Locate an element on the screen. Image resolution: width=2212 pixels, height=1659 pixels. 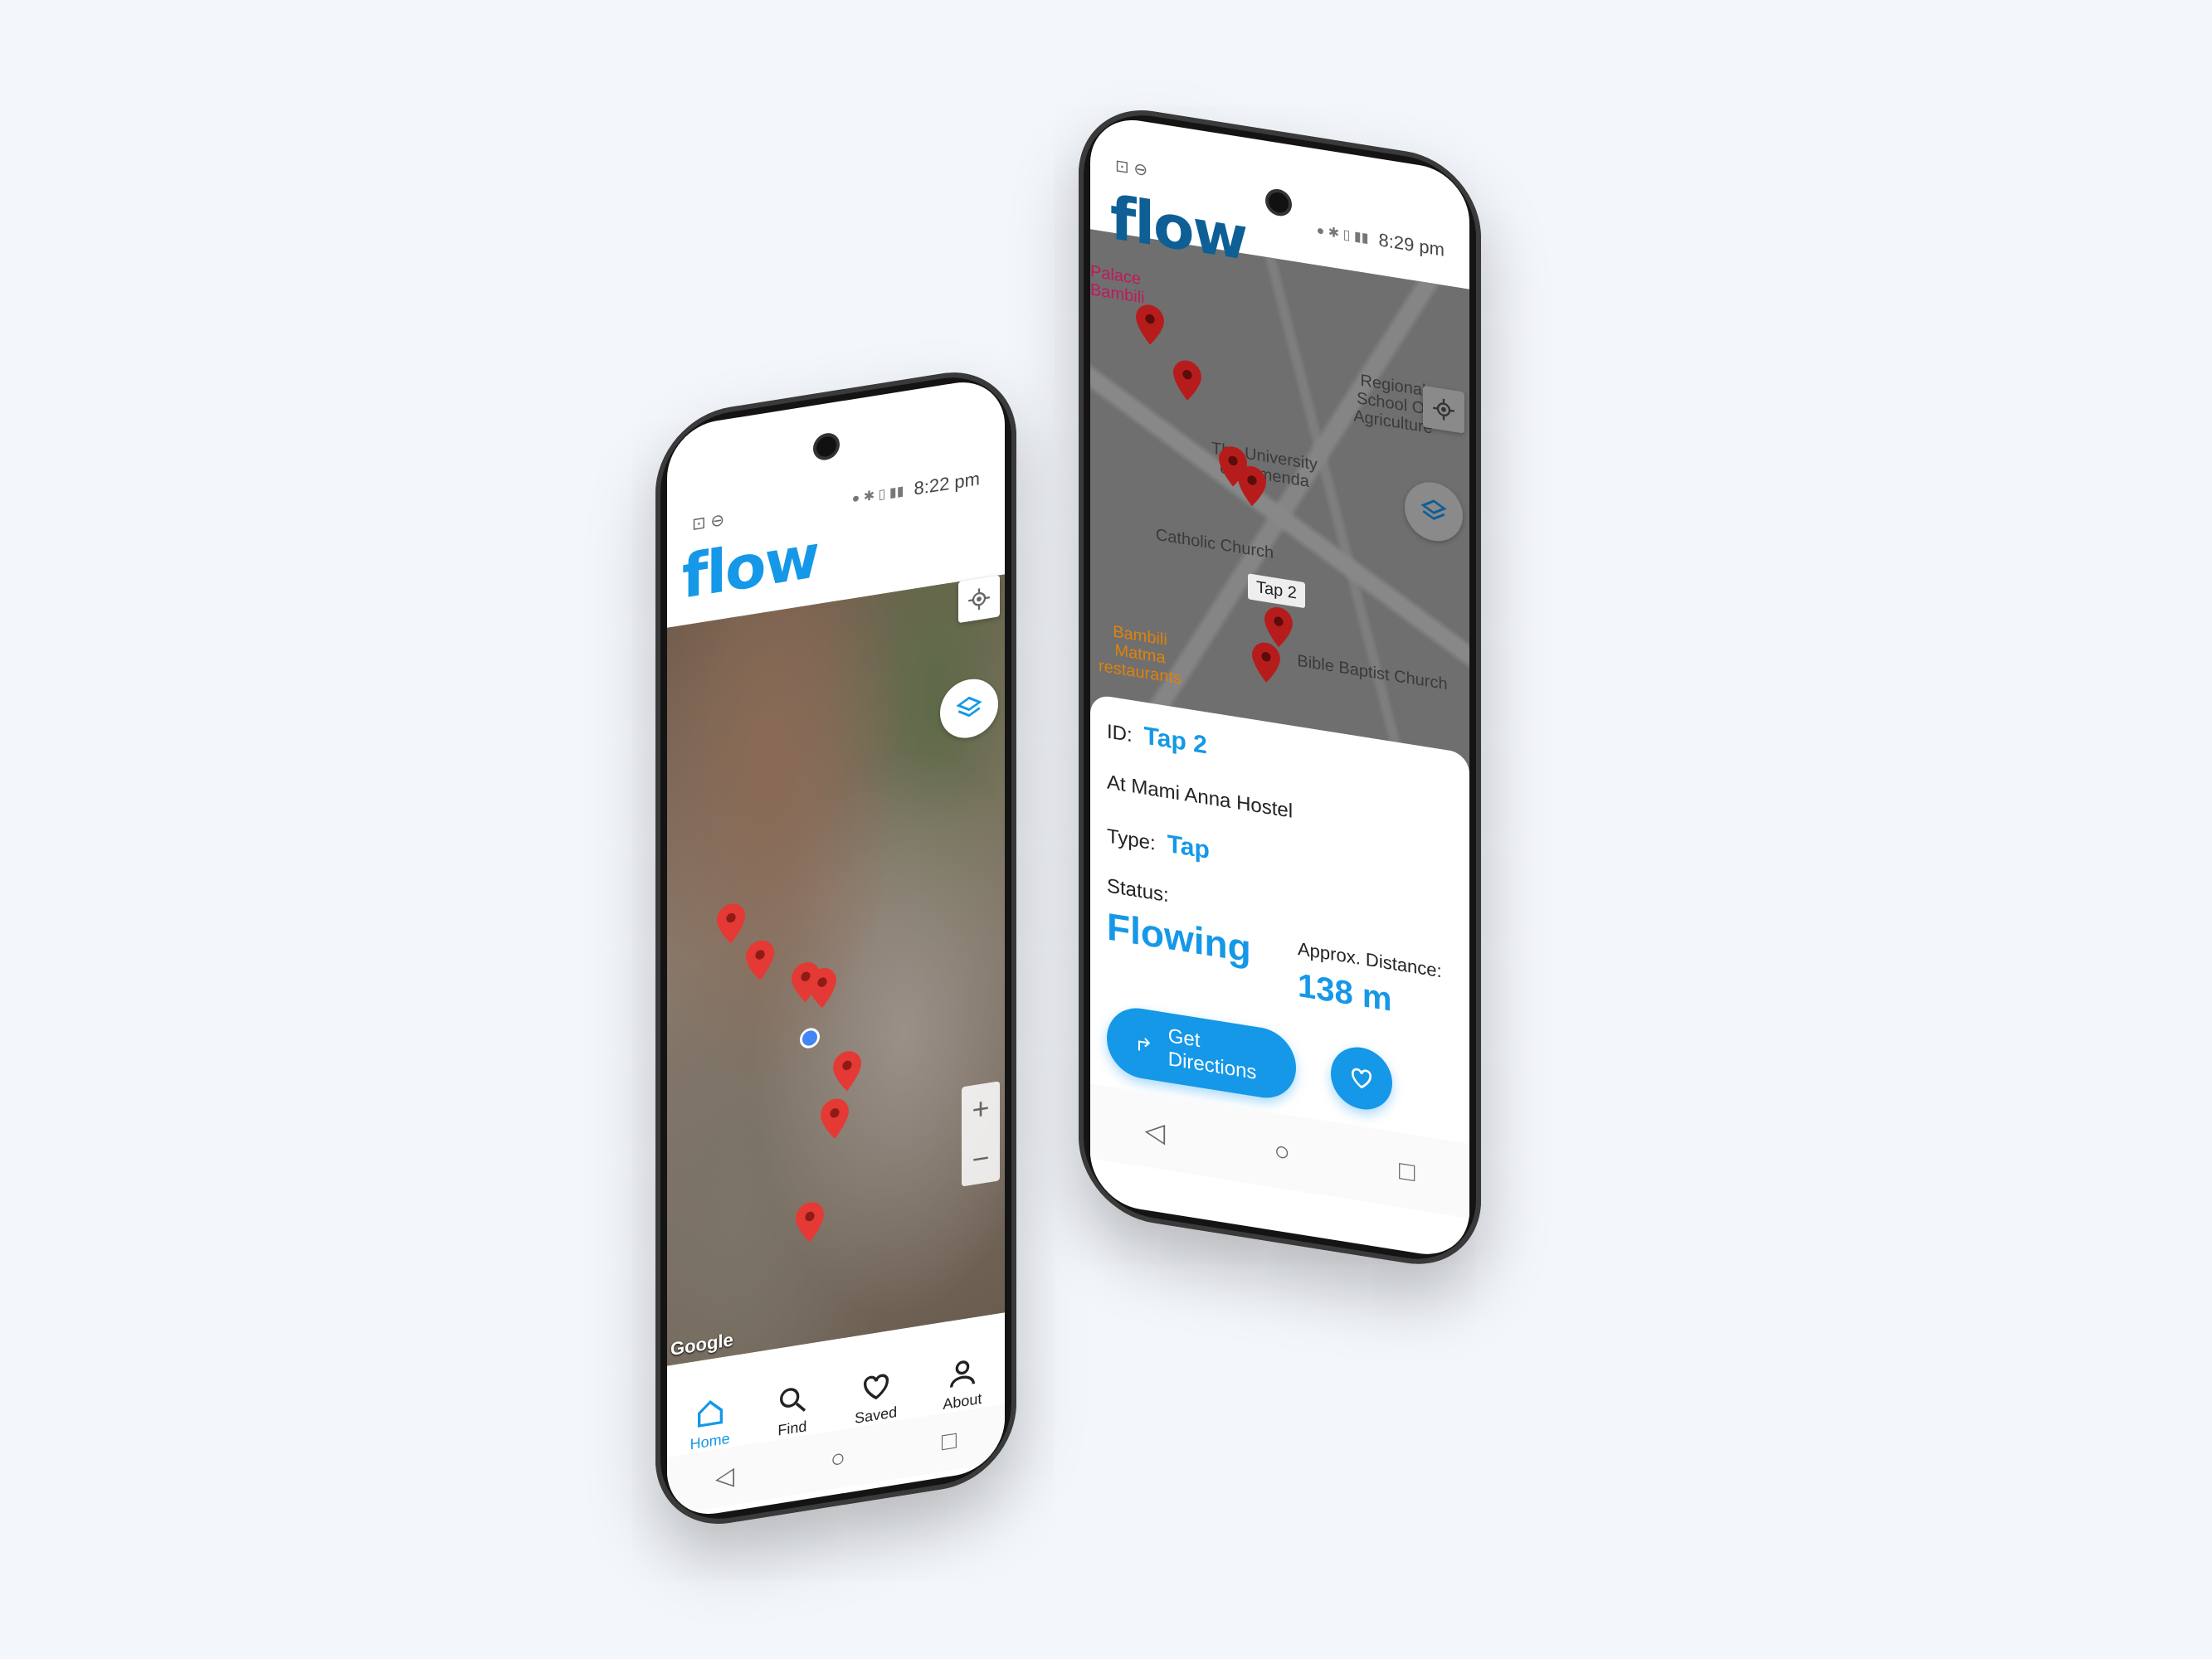
tab-home: Home is located at coordinates (710, 1424).